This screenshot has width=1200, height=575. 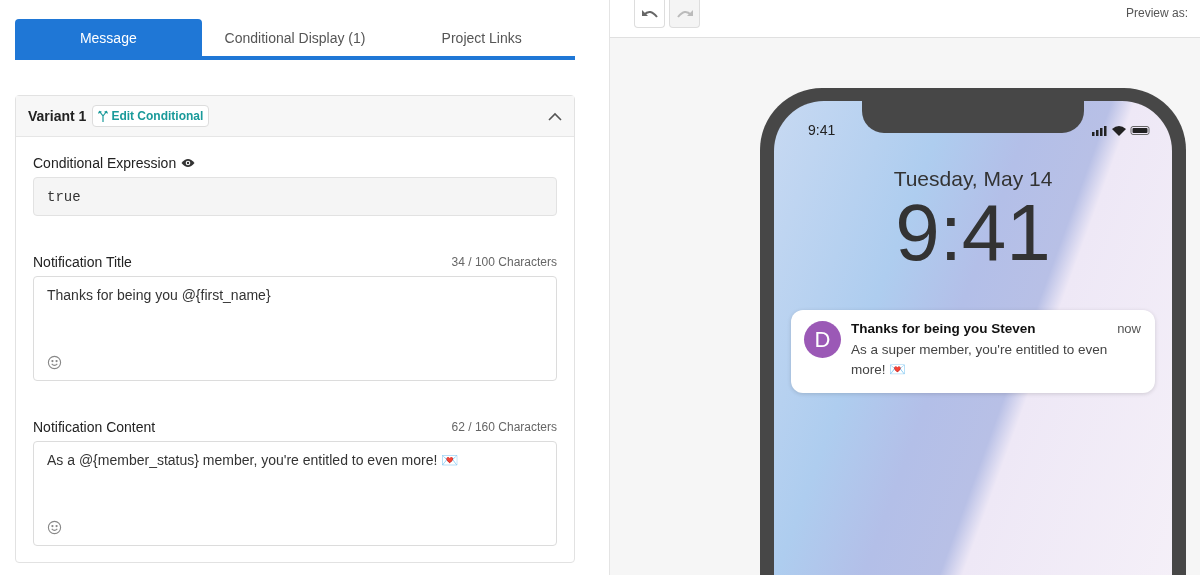 What do you see at coordinates (188, 163) in the screenshot?
I see `eye-icon` at bounding box center [188, 163].